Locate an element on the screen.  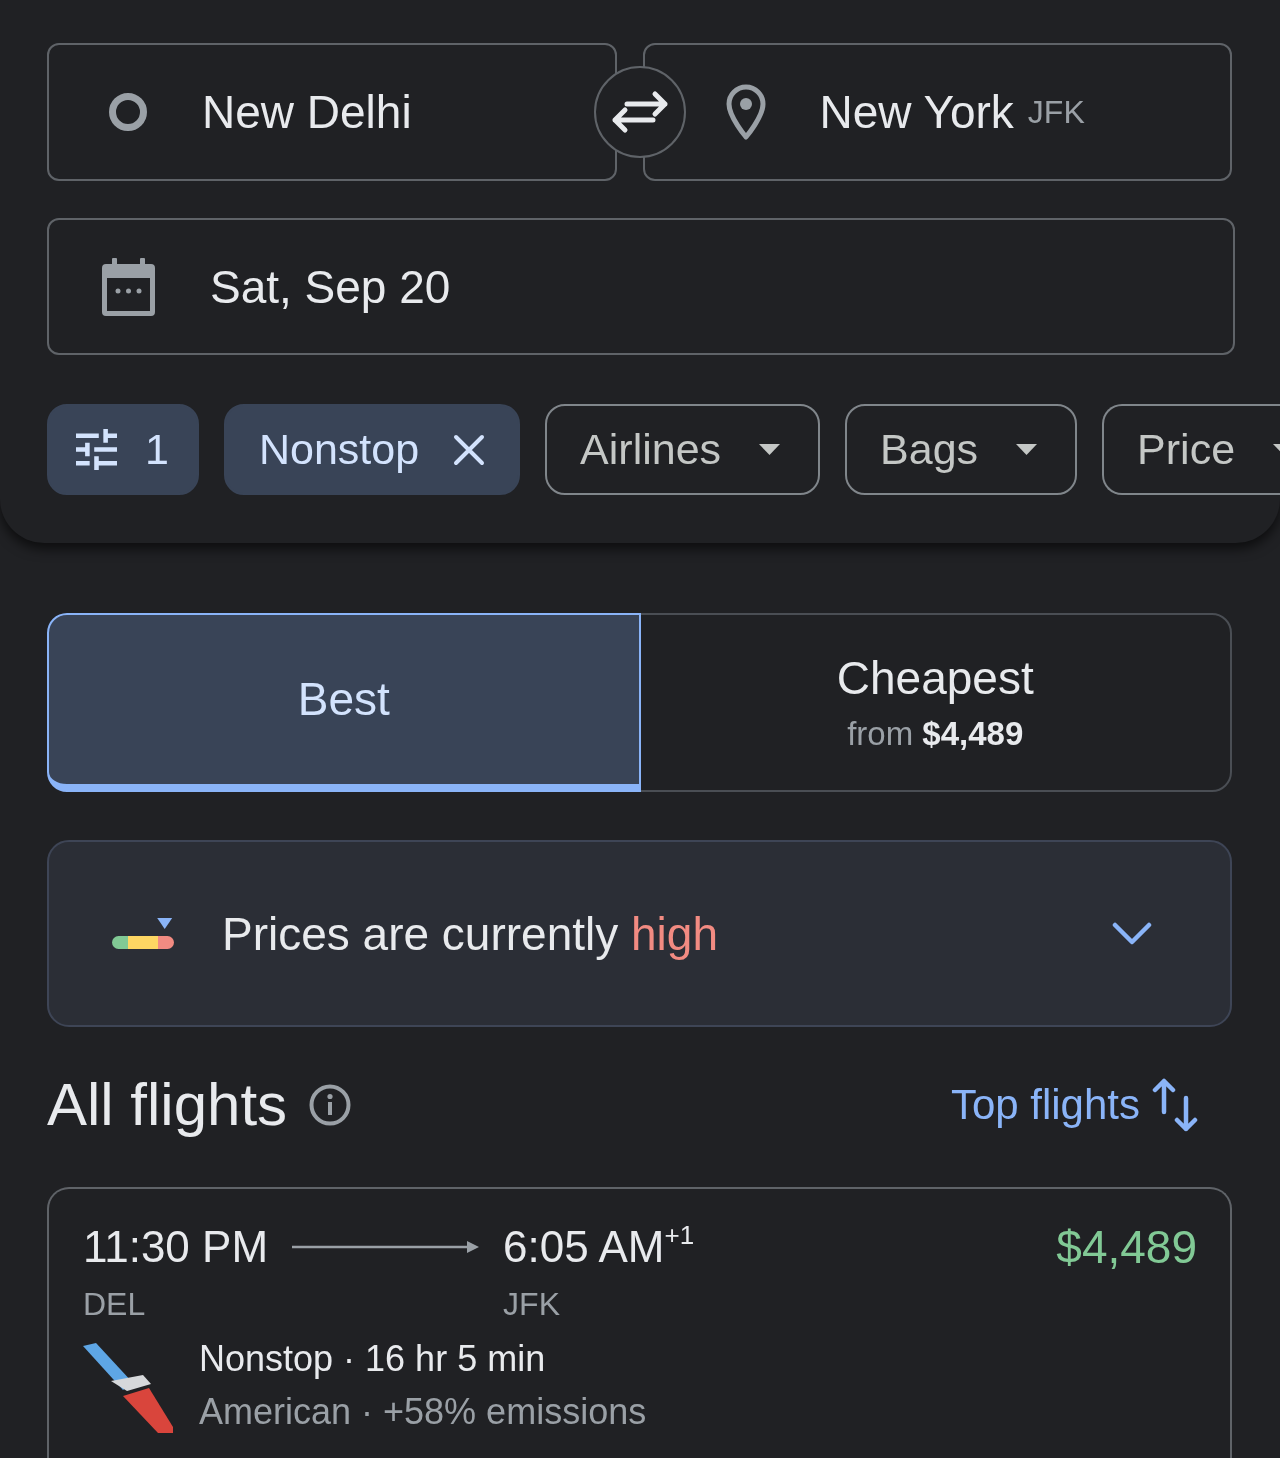
sliders-icon is located at coordinates (96, 449).